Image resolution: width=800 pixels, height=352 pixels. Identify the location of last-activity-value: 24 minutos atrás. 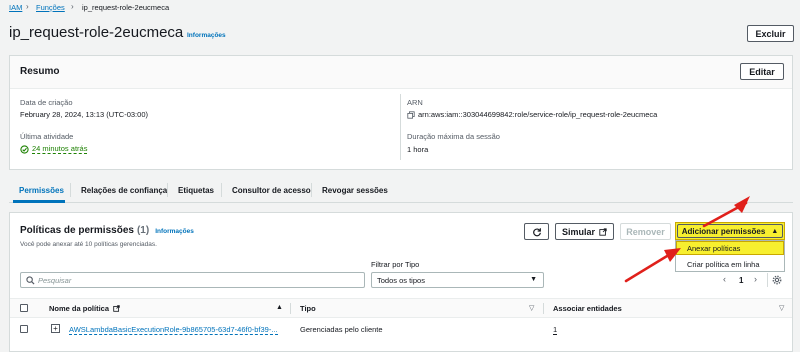
(54, 149).